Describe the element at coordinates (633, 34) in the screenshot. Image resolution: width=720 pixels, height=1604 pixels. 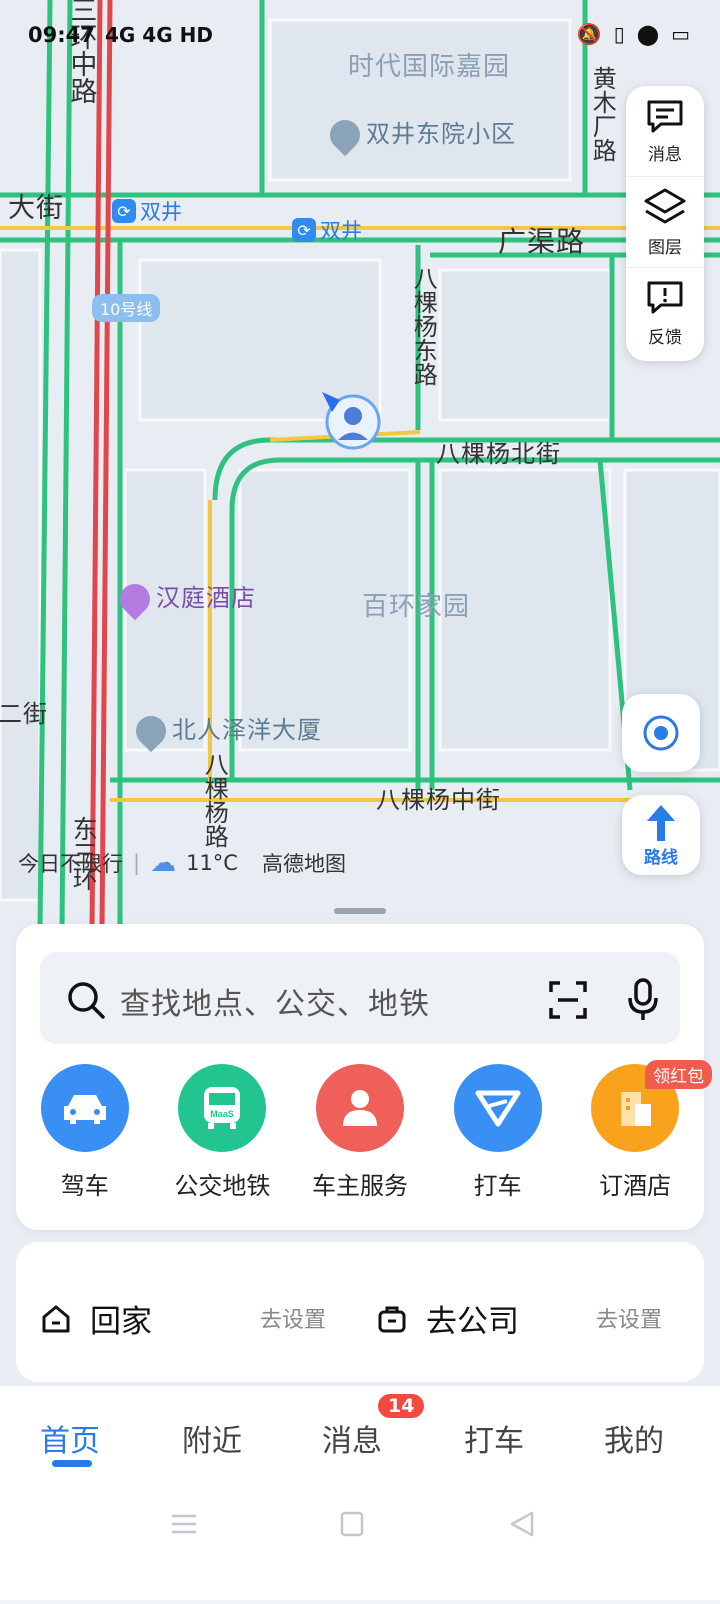
I see `status-icons: 🔕 ▯ ⬤ ▭` at that location.